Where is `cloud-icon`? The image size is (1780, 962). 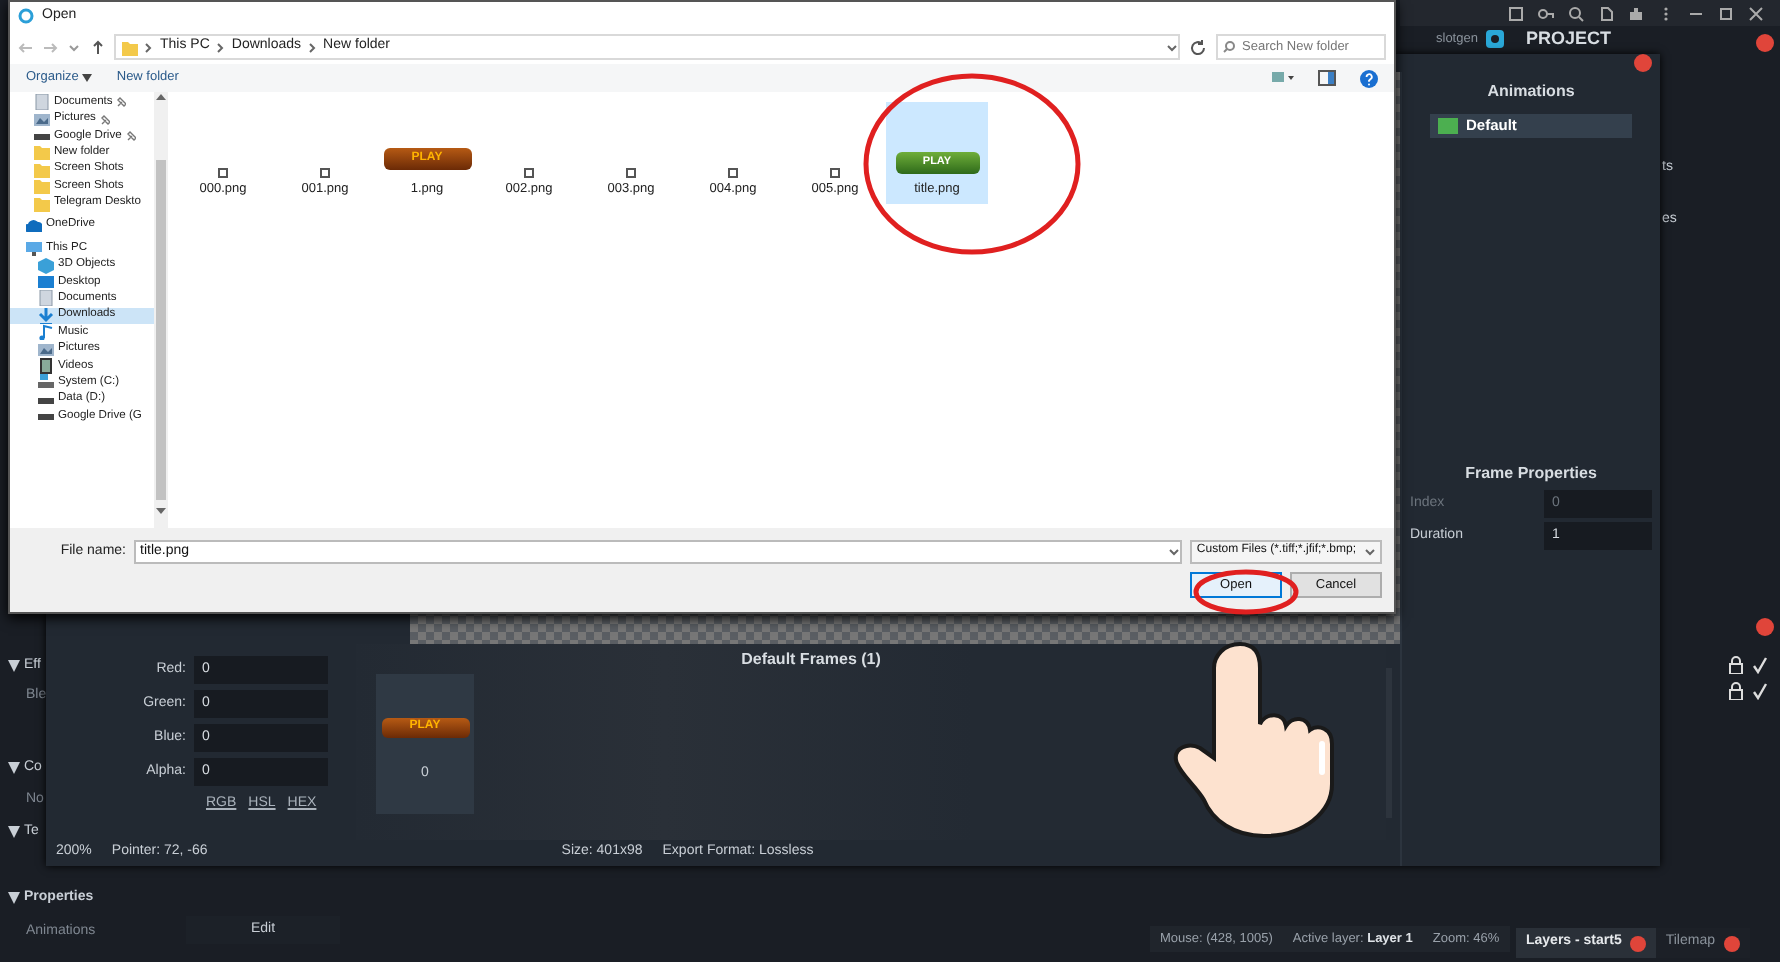 cloud-icon is located at coordinates (34, 225).